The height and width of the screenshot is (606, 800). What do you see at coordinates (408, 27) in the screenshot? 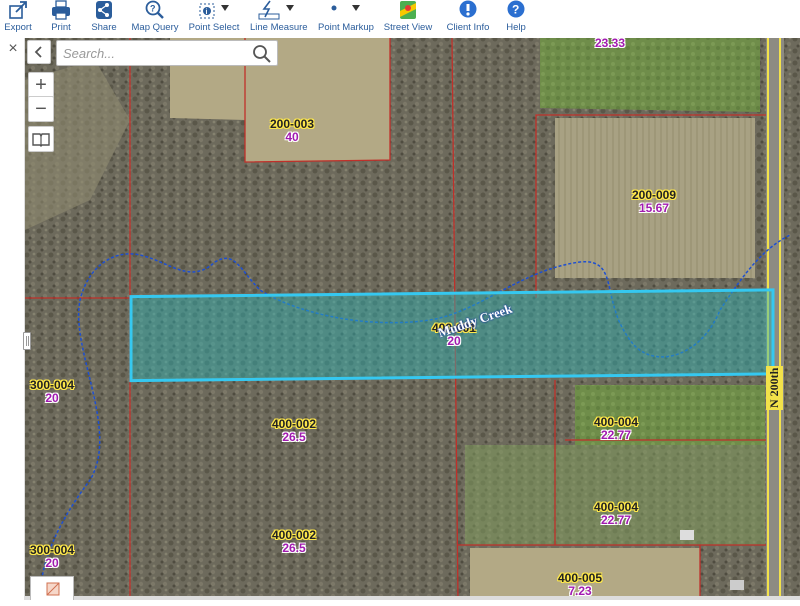
I see `street-view-label: Street View` at bounding box center [408, 27].